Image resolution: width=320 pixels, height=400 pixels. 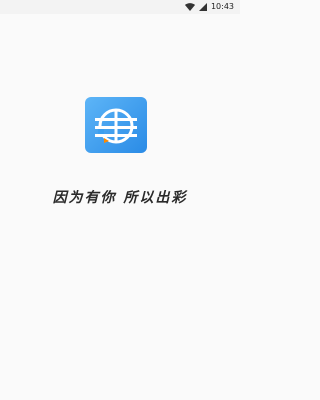 I want to click on app-logo-icon, so click(x=116, y=126).